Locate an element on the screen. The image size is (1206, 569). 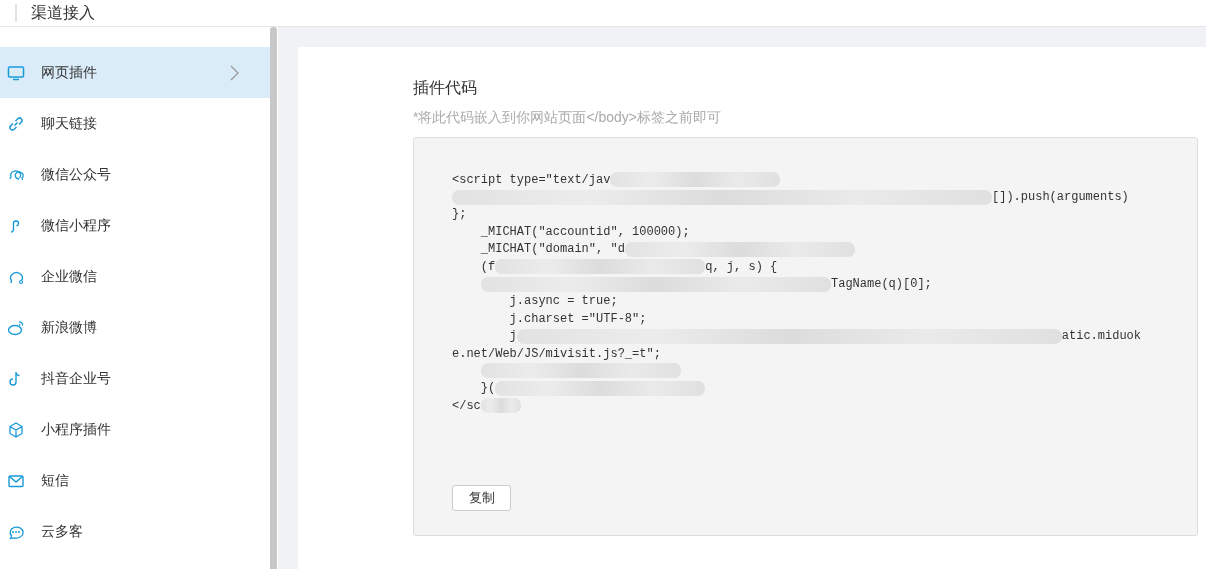
sidebar-item: 云多客 is located at coordinates (135, 531).